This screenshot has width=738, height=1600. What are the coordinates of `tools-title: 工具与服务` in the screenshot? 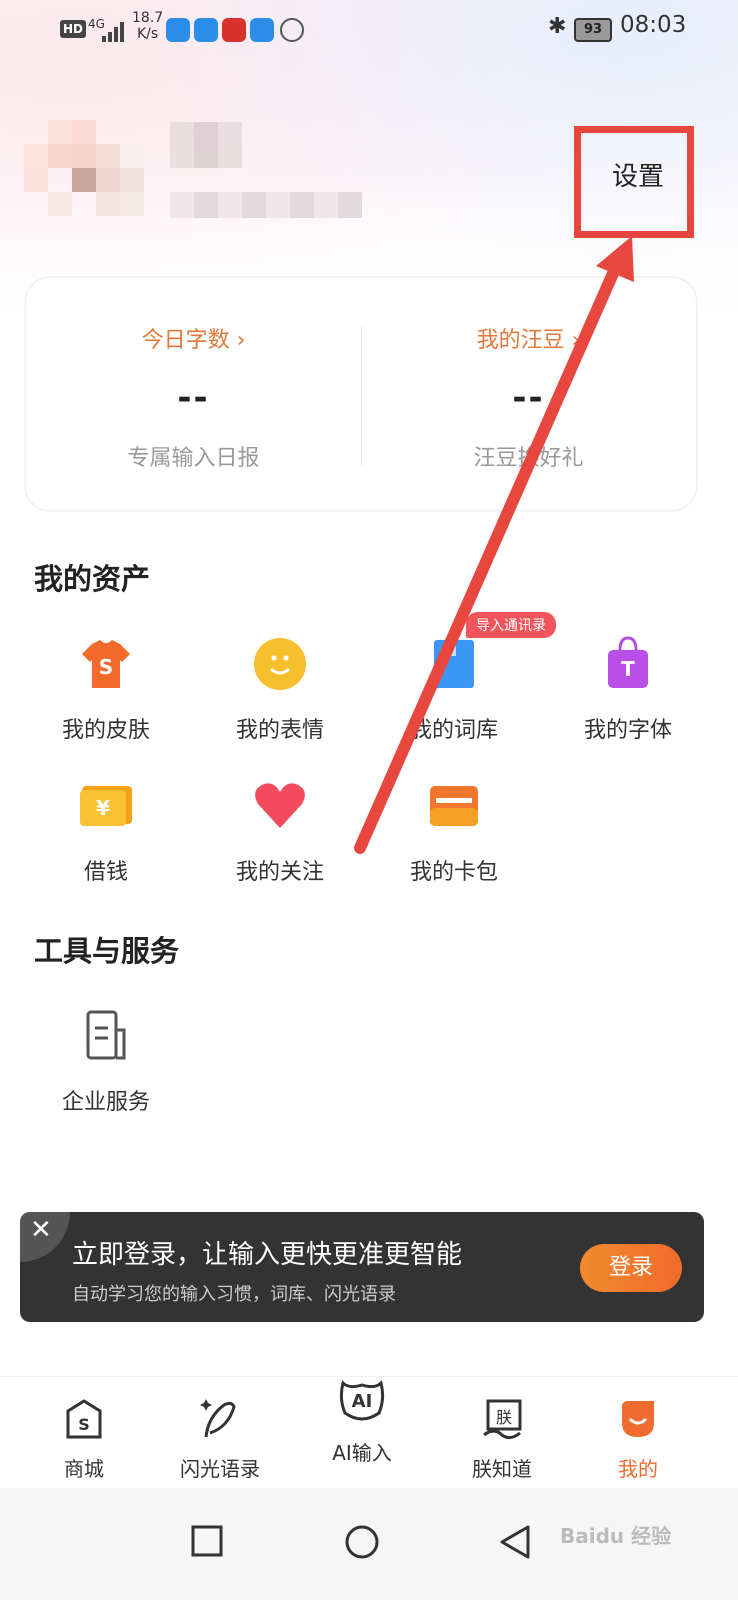 It's located at (107, 951).